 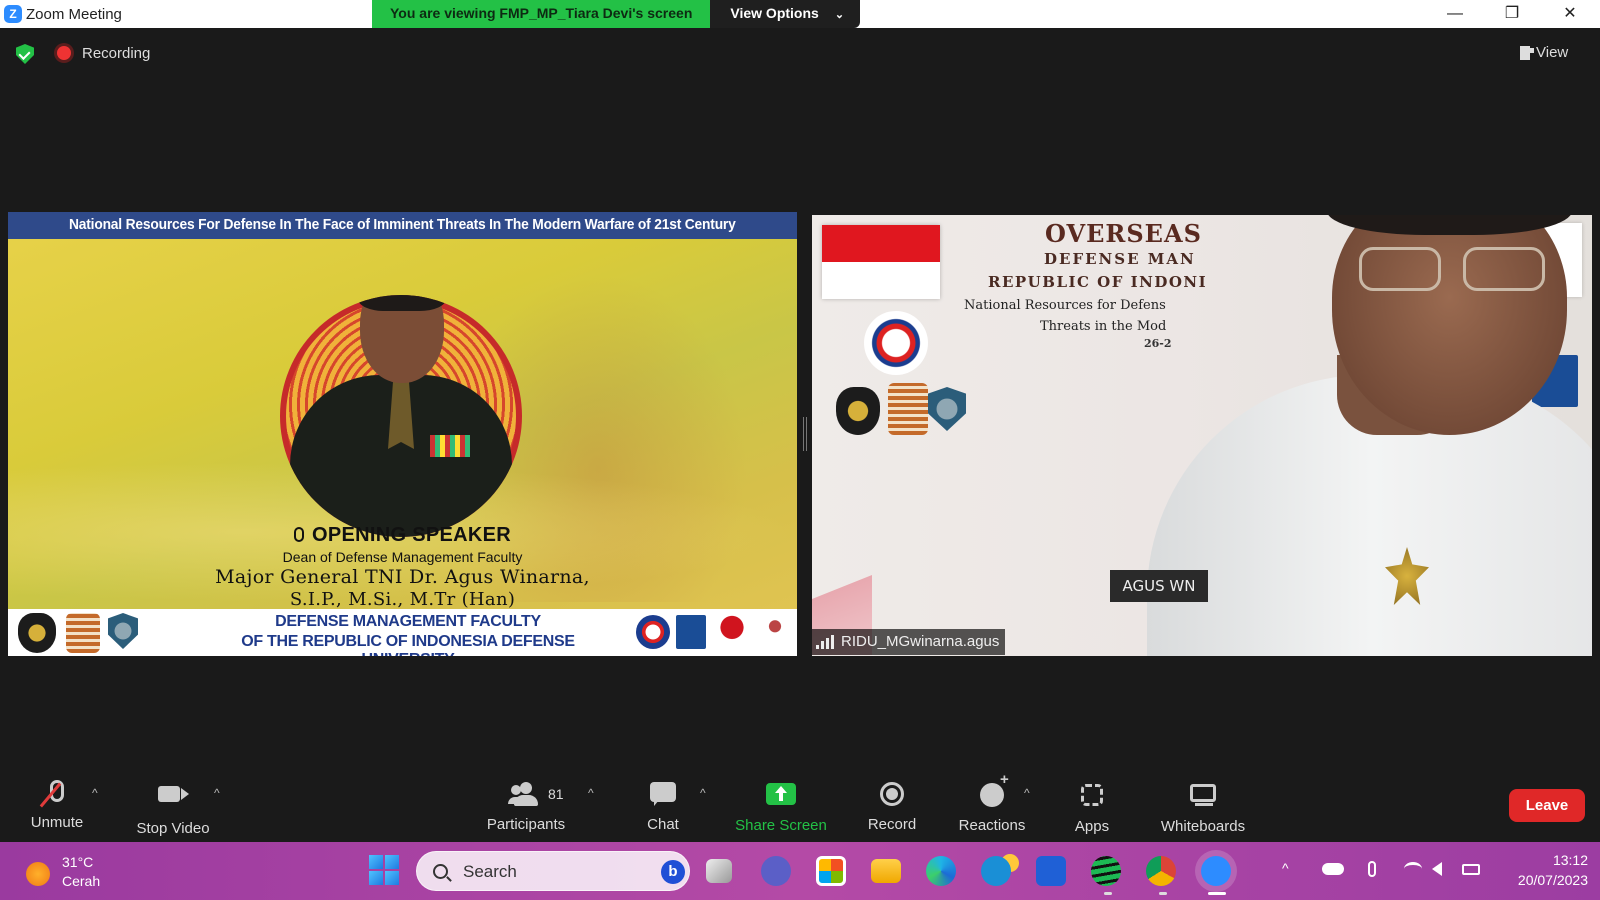 I want to click on stop-video-button: Stop Video, so click(x=173, y=808).